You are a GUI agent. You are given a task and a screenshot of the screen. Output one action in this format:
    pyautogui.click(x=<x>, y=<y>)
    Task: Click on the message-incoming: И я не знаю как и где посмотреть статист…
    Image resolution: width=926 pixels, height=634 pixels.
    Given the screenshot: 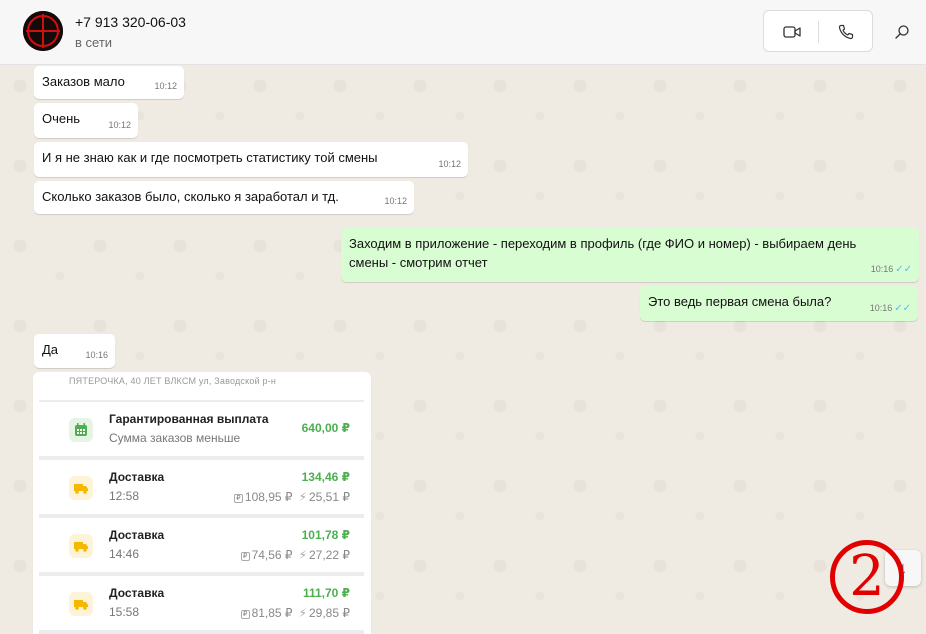 What is the action you would take?
    pyautogui.click(x=251, y=159)
    